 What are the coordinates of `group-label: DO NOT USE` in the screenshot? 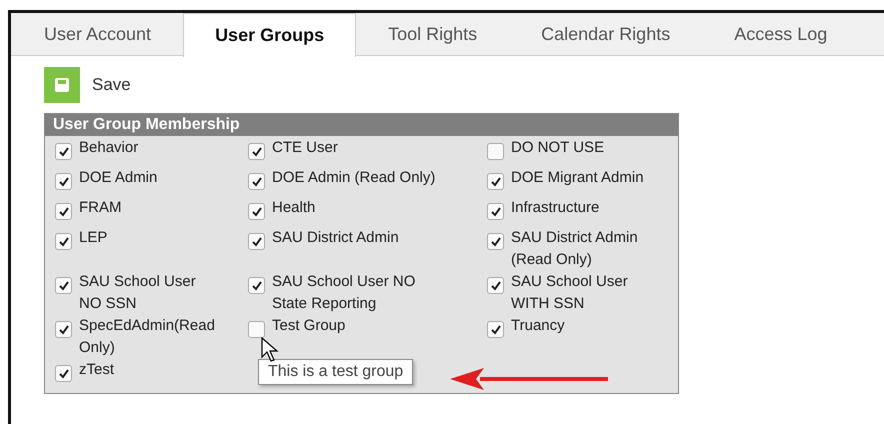 It's located at (557, 148).